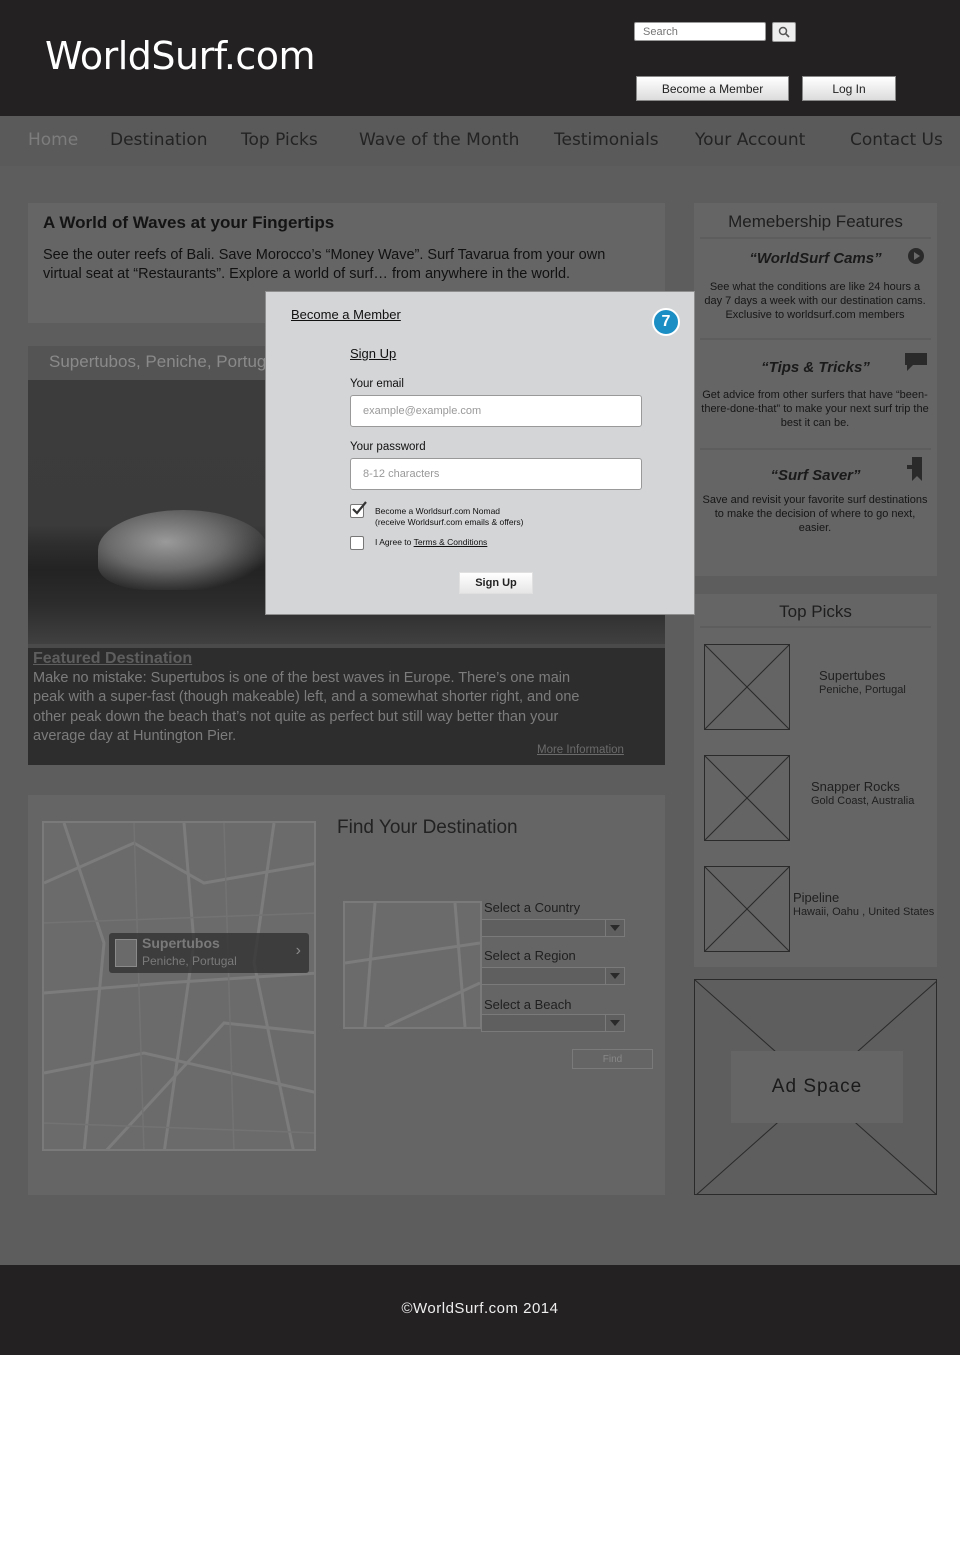  I want to click on feature-saver-name: “Surf Saver”, so click(815, 475).